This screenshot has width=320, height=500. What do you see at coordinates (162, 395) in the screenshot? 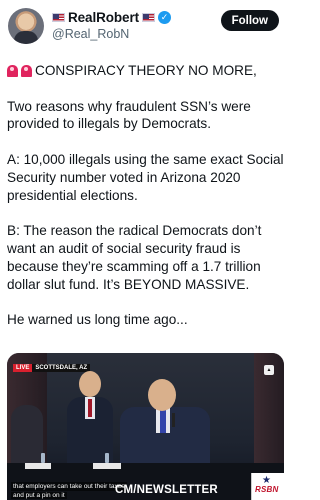
I see `speaker-head` at bounding box center [162, 395].